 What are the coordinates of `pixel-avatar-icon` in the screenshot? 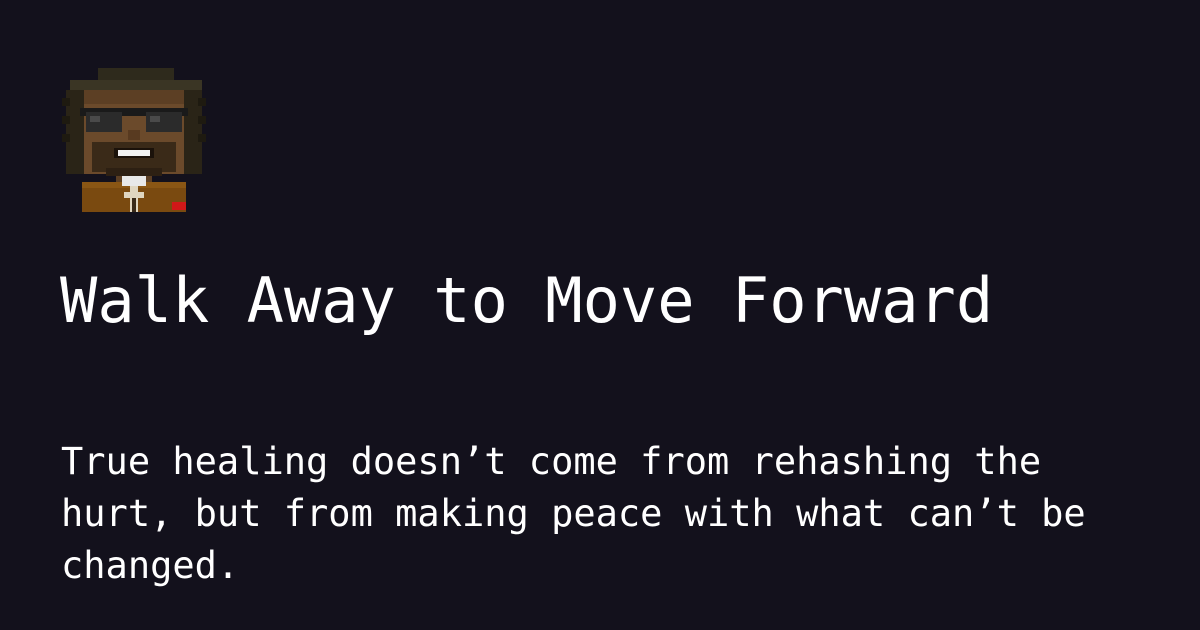 It's located at (134, 138).